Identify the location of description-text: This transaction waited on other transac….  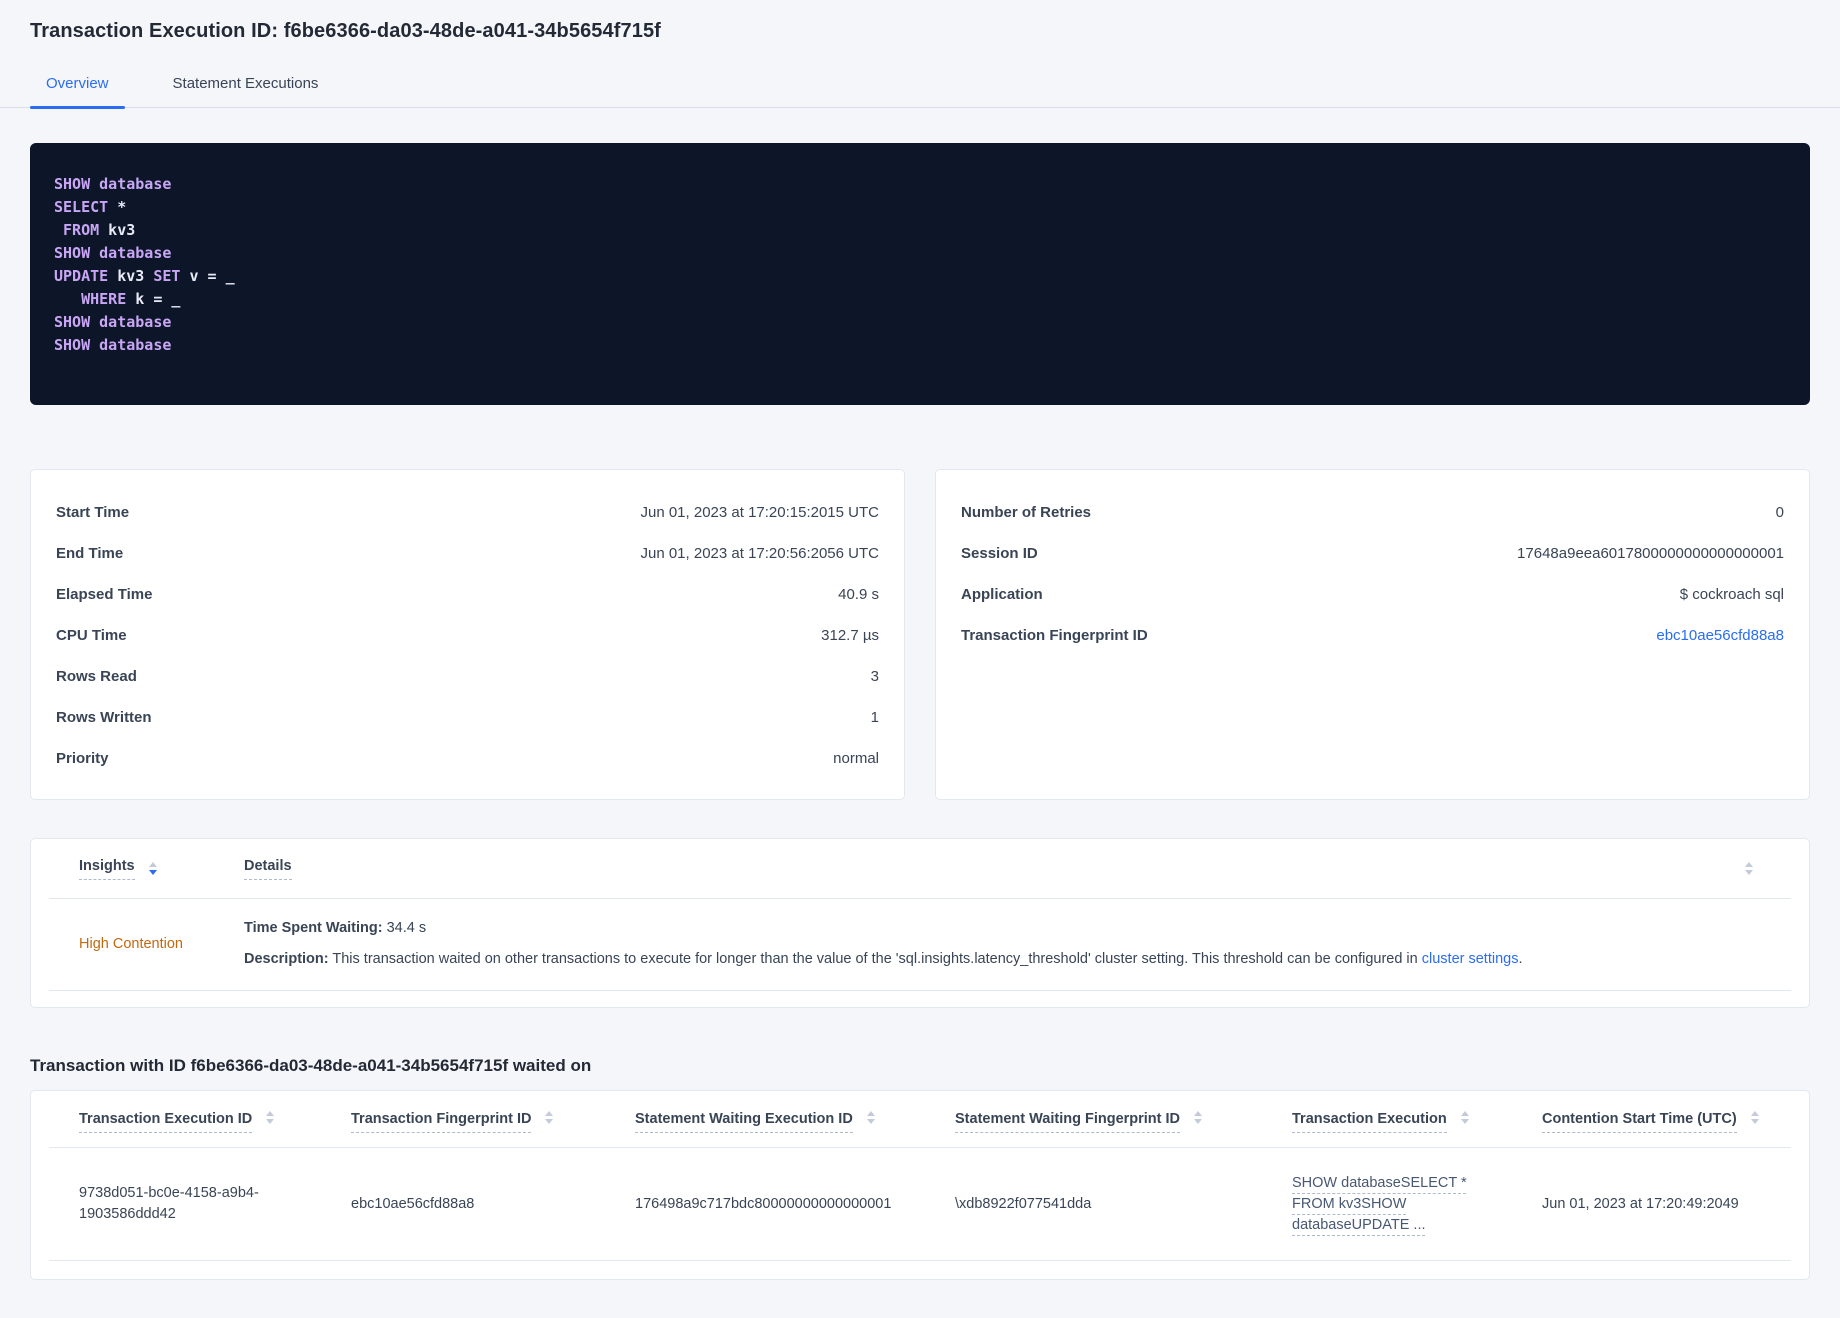
(877, 959).